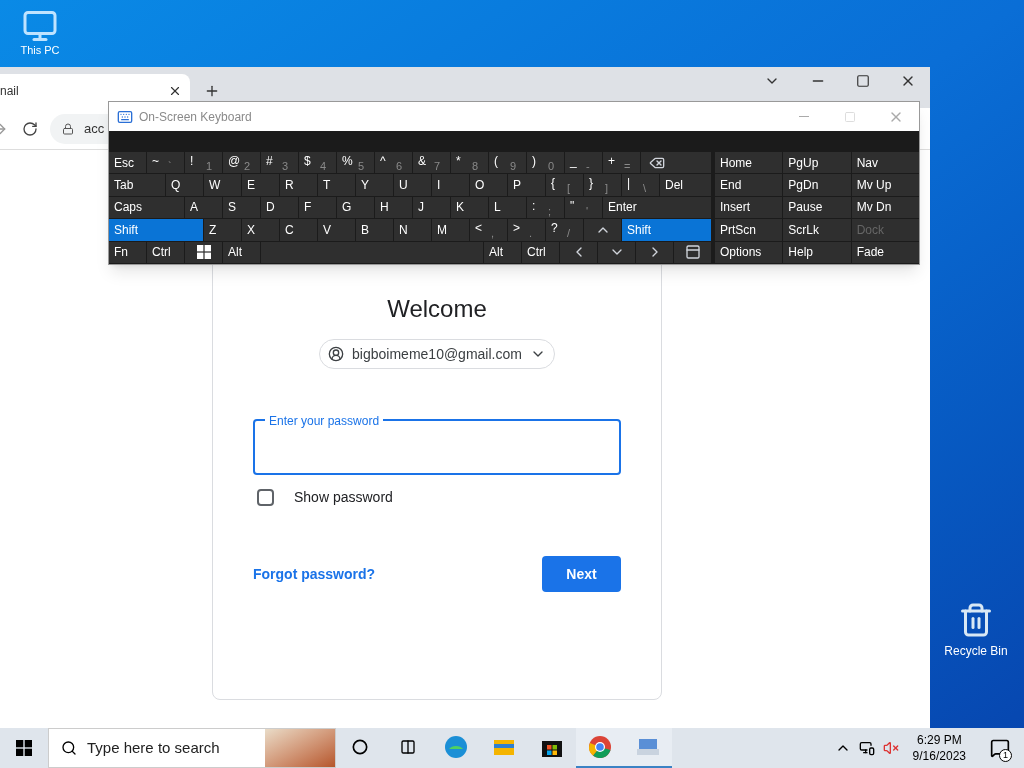  What do you see at coordinates (526, 185) in the screenshot?
I see `keyboard-key: P` at bounding box center [526, 185].